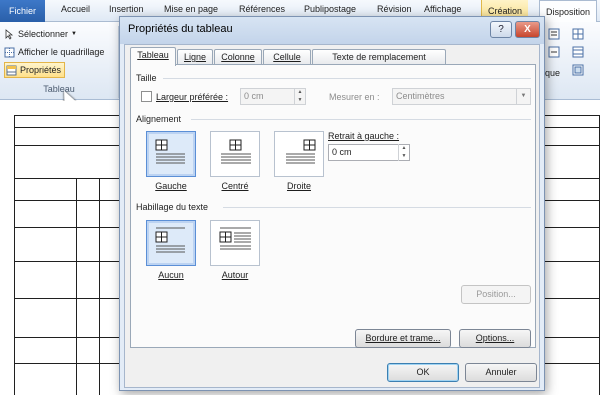  I want to click on dropdown-arrow-icon: ▼, so click(74, 34).